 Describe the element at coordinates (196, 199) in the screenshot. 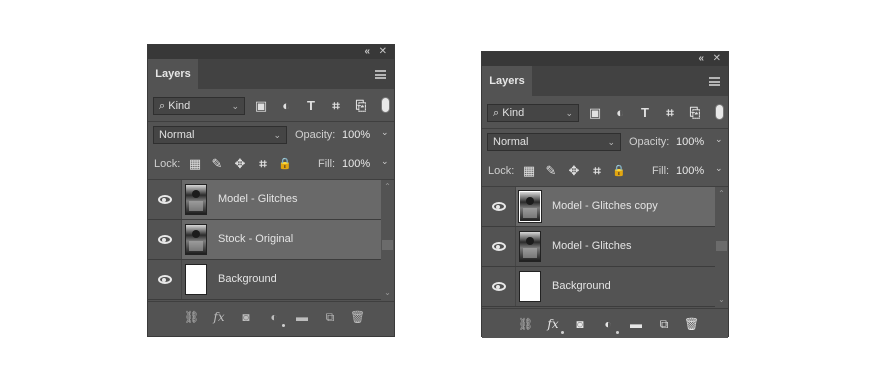

I see `layer-thumbnail` at that location.